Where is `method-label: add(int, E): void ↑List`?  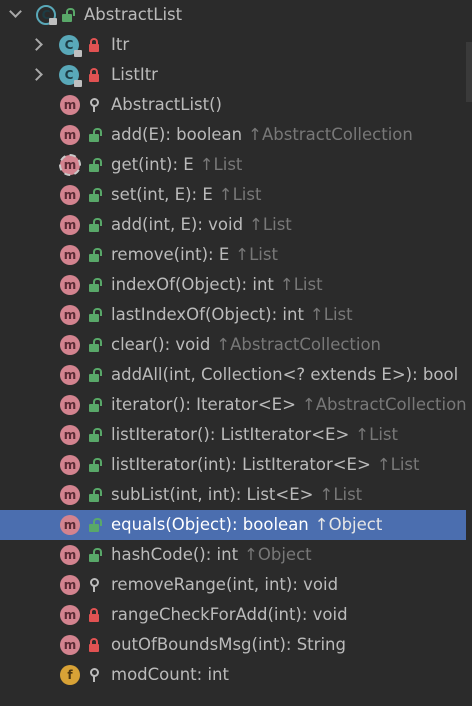 method-label: add(int, E): void ↑List is located at coordinates (201, 225).